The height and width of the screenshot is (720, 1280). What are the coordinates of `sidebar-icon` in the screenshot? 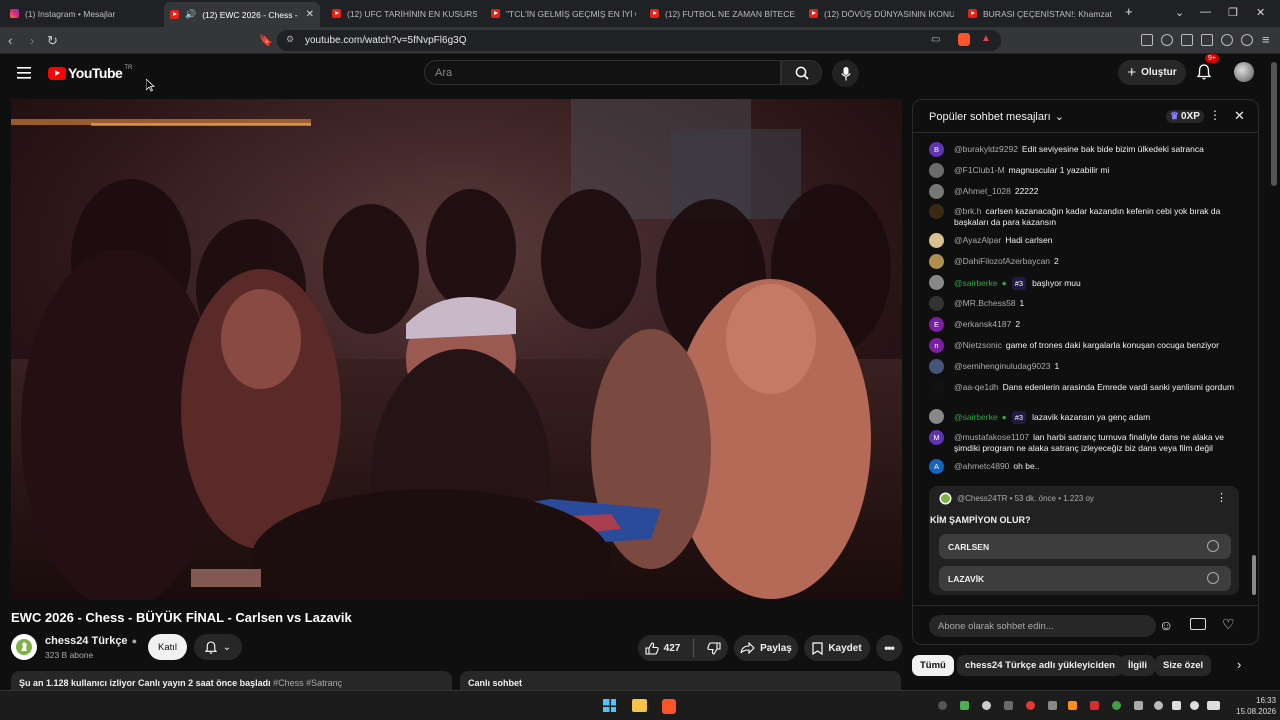 It's located at (1187, 40).